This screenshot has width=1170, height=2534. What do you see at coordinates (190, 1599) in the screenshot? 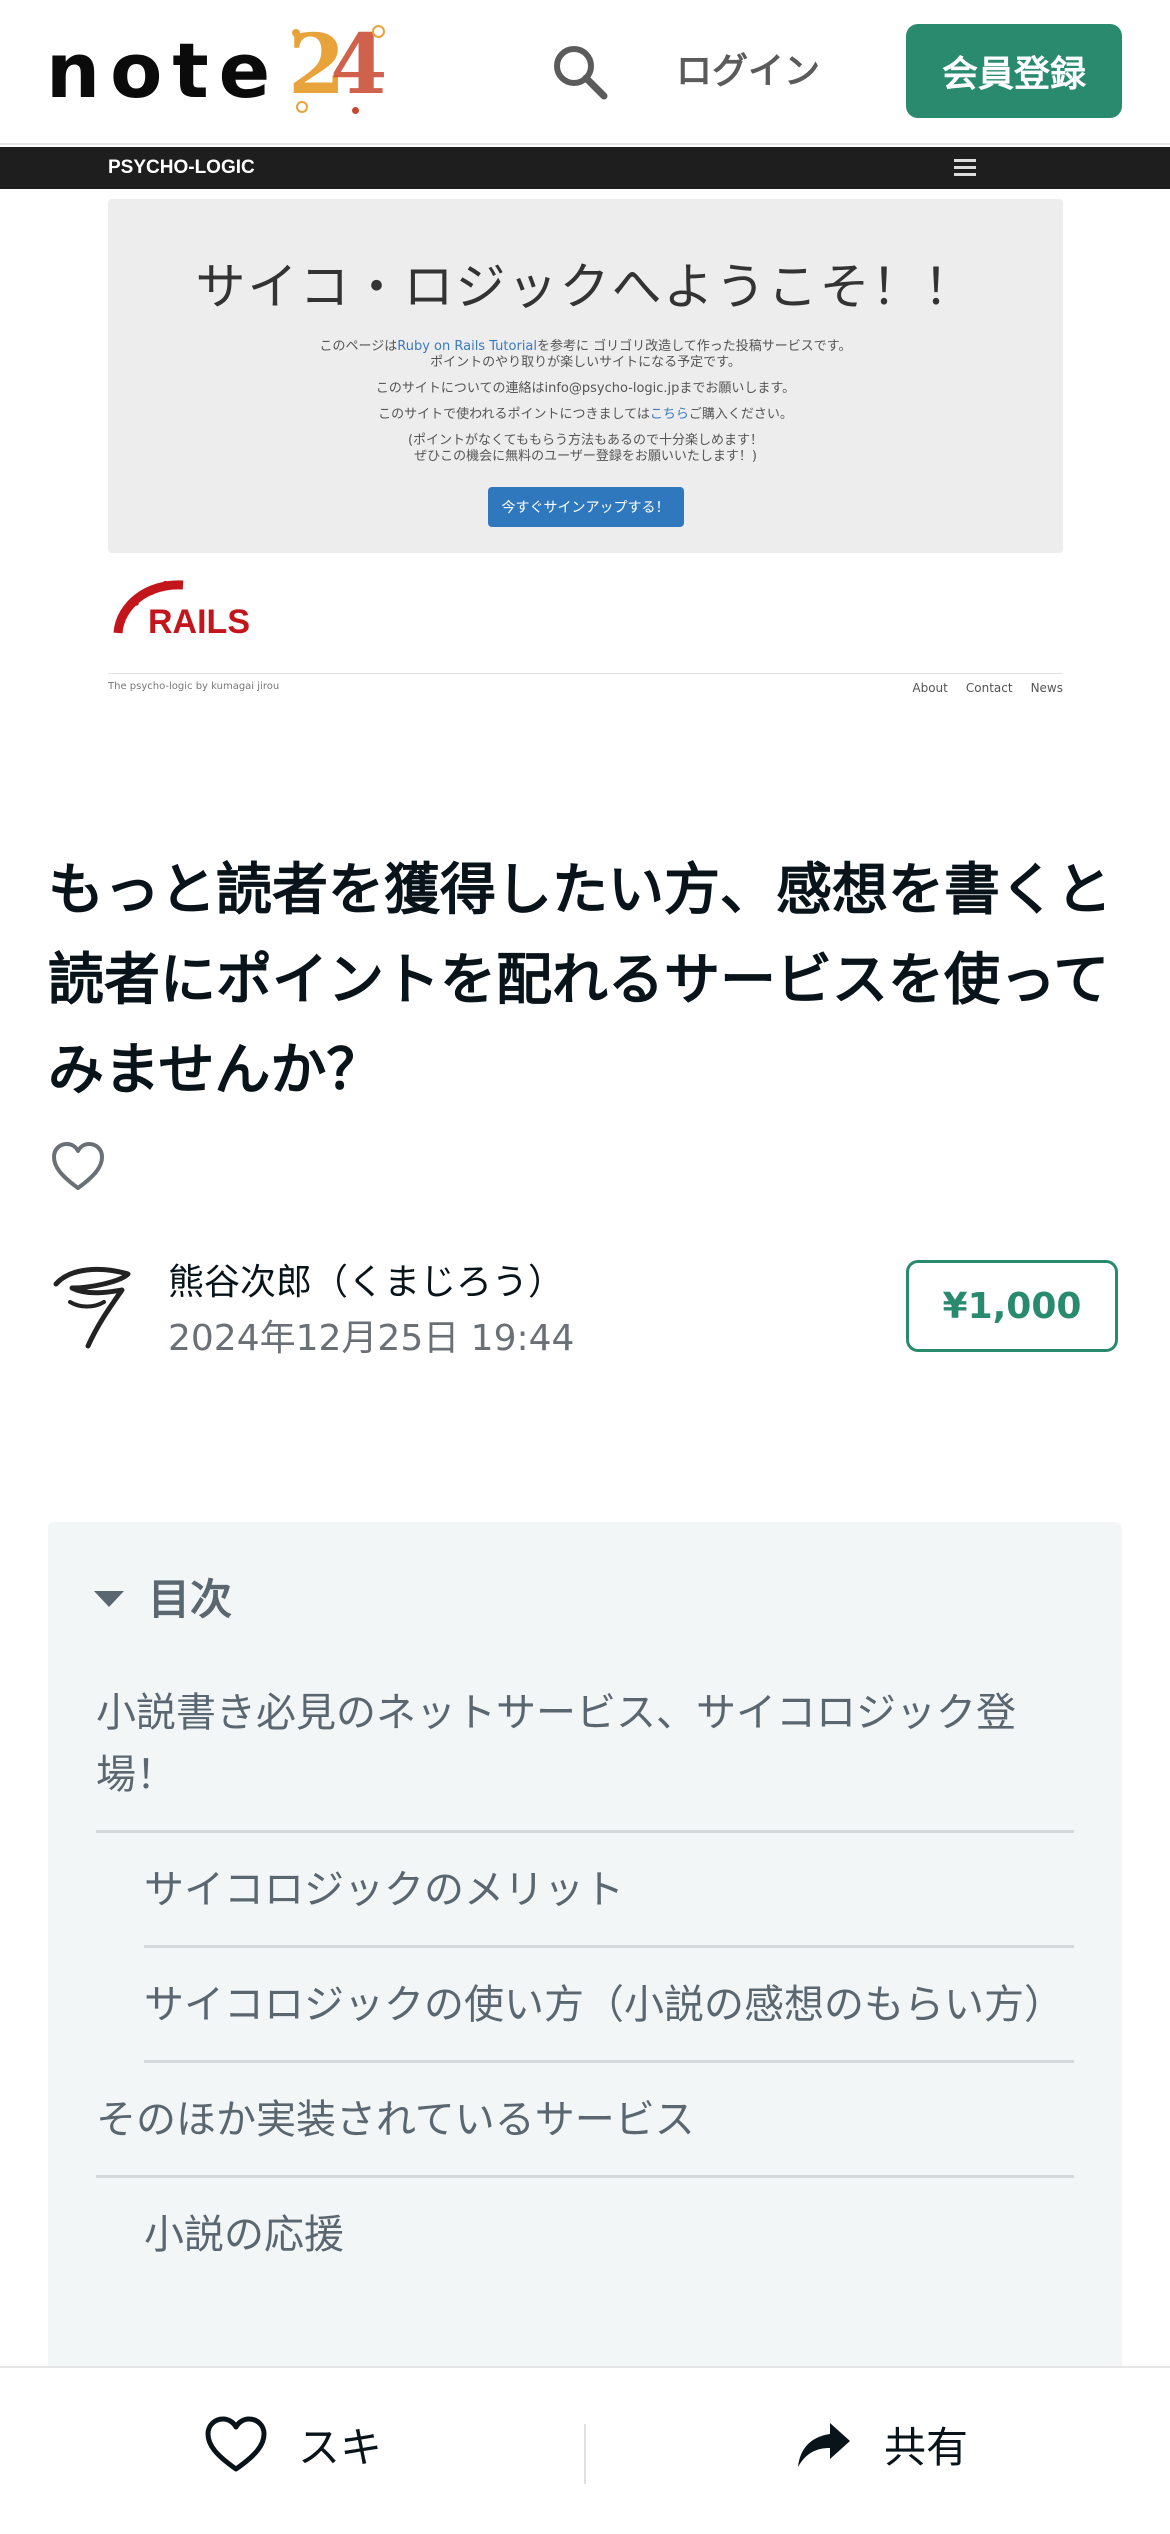
I see `toc-heading: 目次` at bounding box center [190, 1599].